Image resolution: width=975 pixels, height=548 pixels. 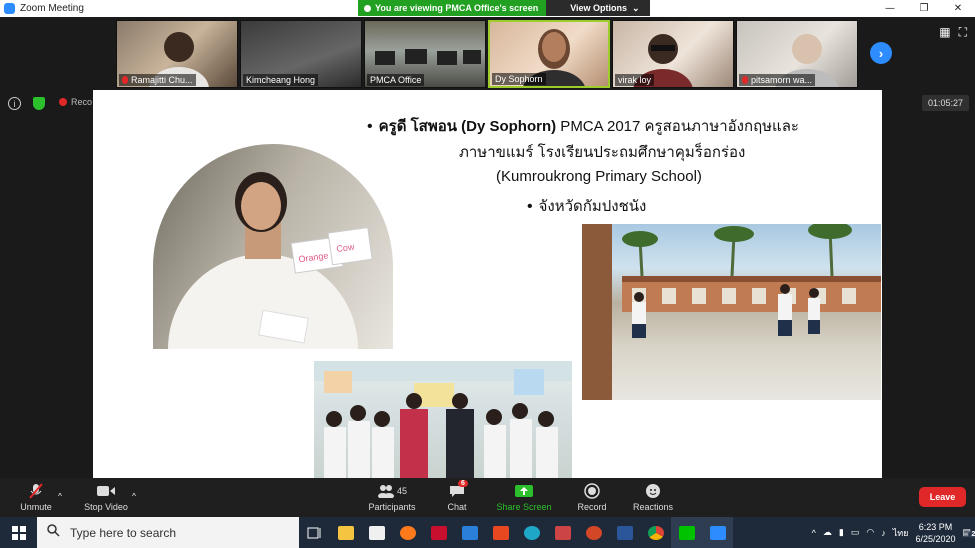 What do you see at coordinates (883, 533) in the screenshot?
I see `volume-icon: ♪` at bounding box center [883, 533].